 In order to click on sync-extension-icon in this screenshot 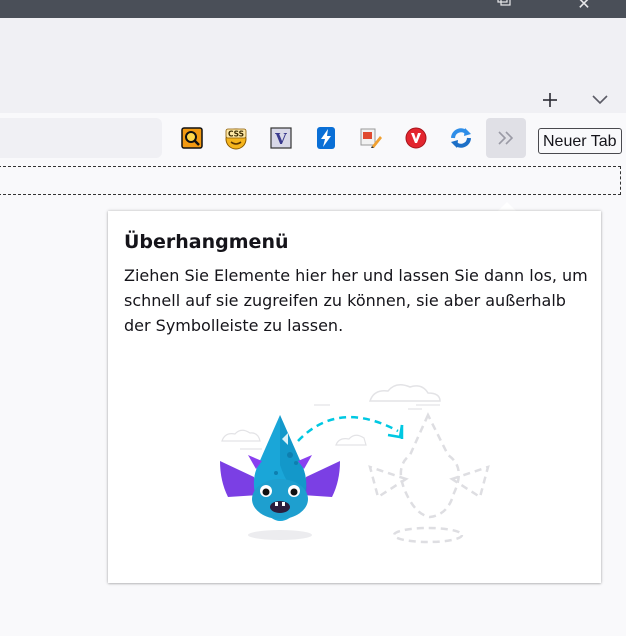, I will do `click(461, 138)`.